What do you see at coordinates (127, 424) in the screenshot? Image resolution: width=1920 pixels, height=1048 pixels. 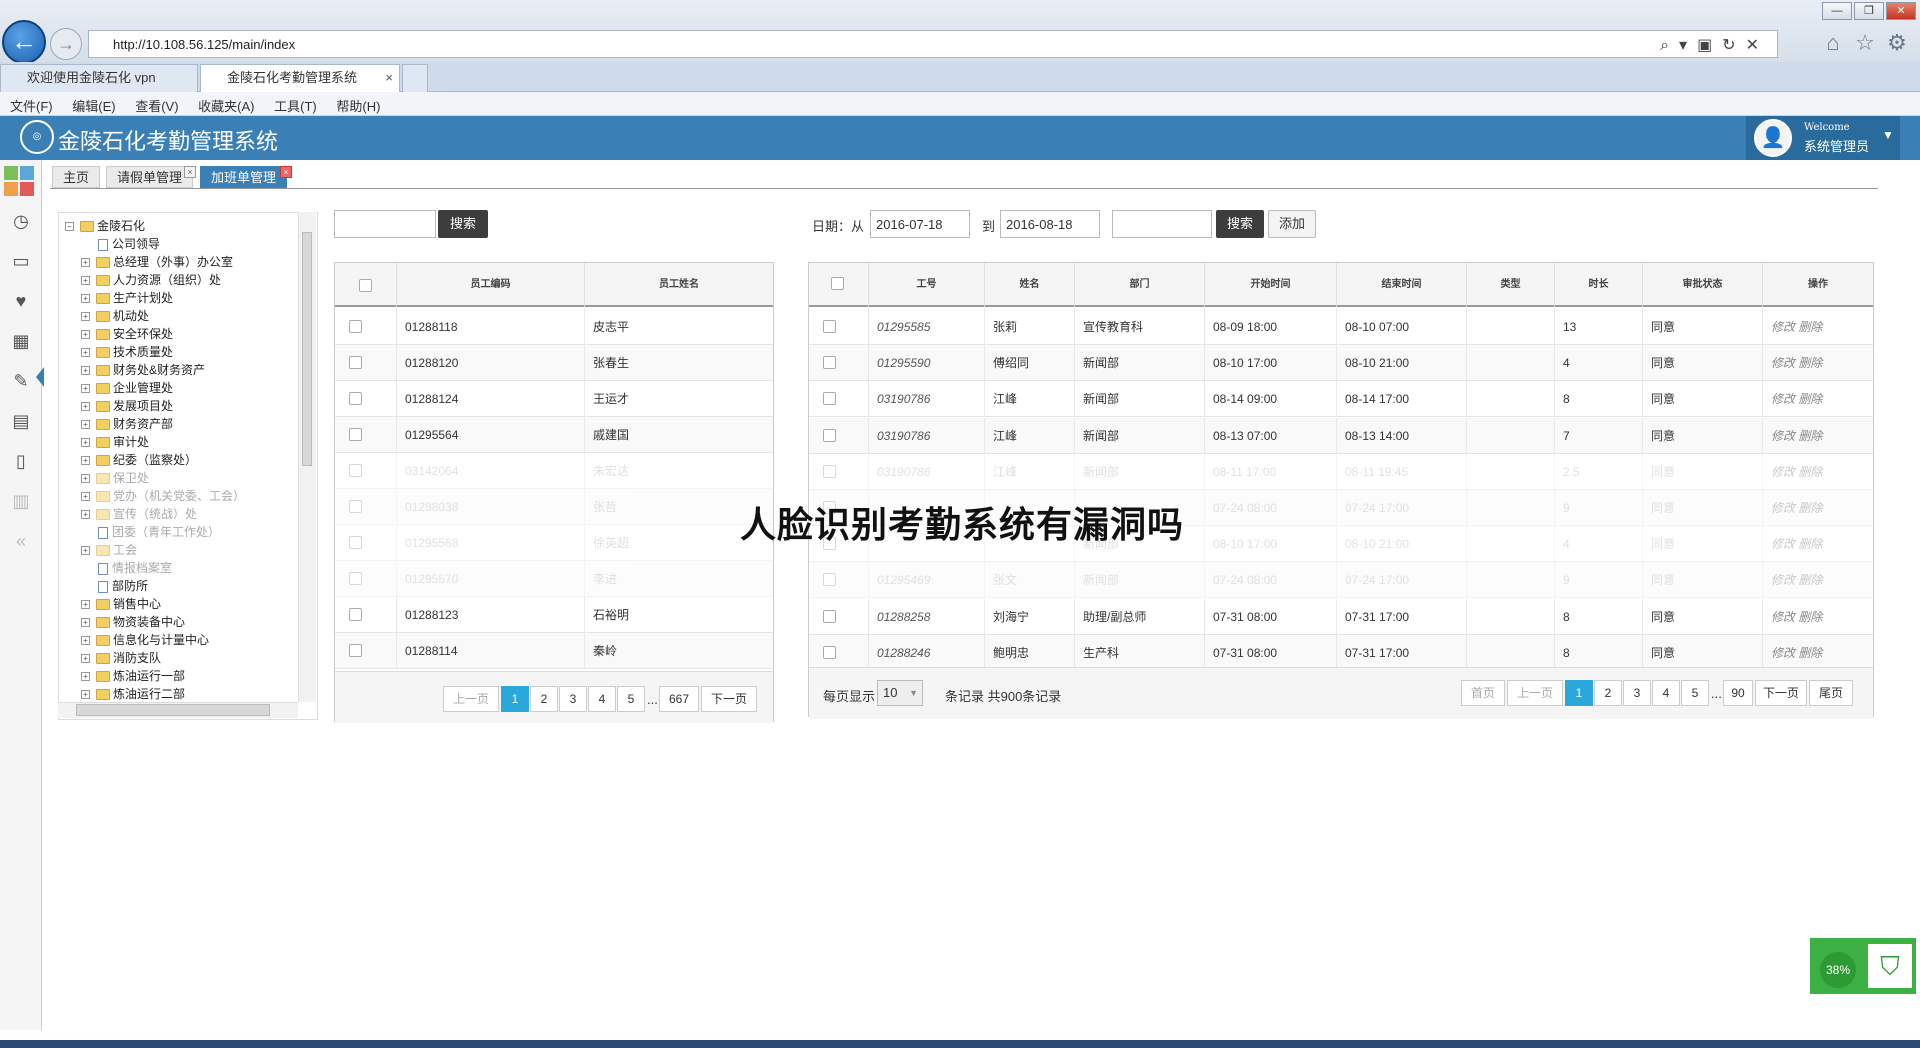 I see `tree-item: + 财务资产部` at bounding box center [127, 424].